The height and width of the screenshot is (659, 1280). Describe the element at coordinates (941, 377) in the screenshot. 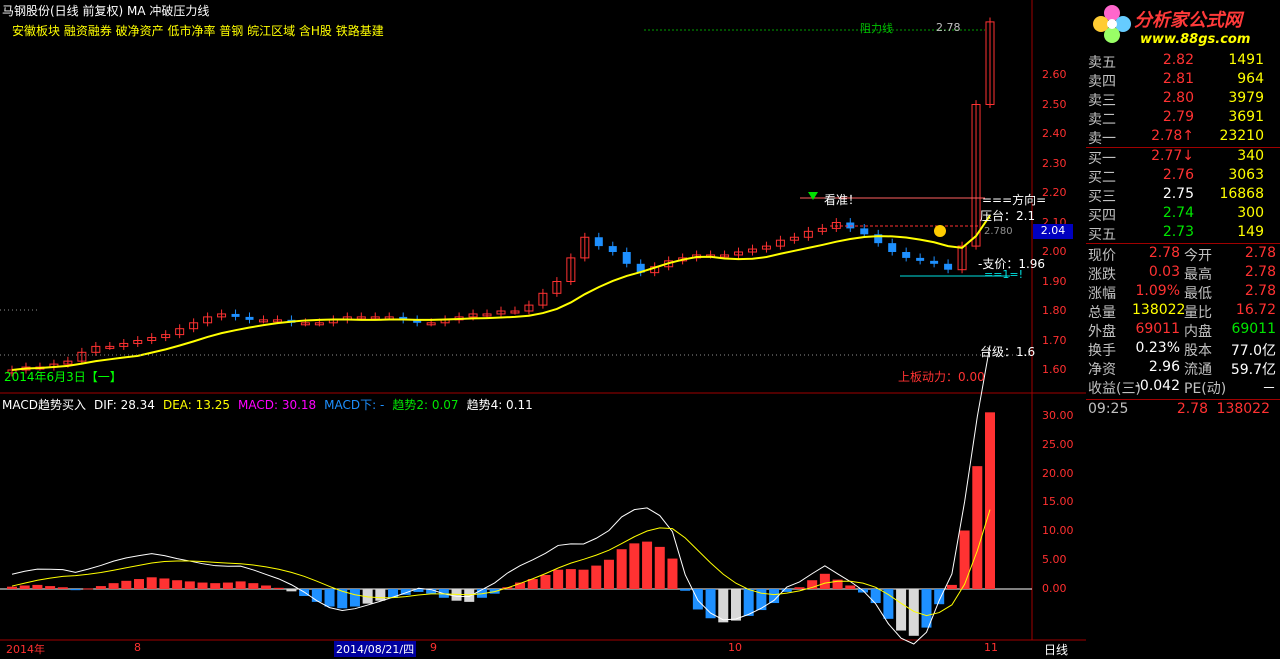

I see `limit-power-label: 上板动力：0.00` at that location.